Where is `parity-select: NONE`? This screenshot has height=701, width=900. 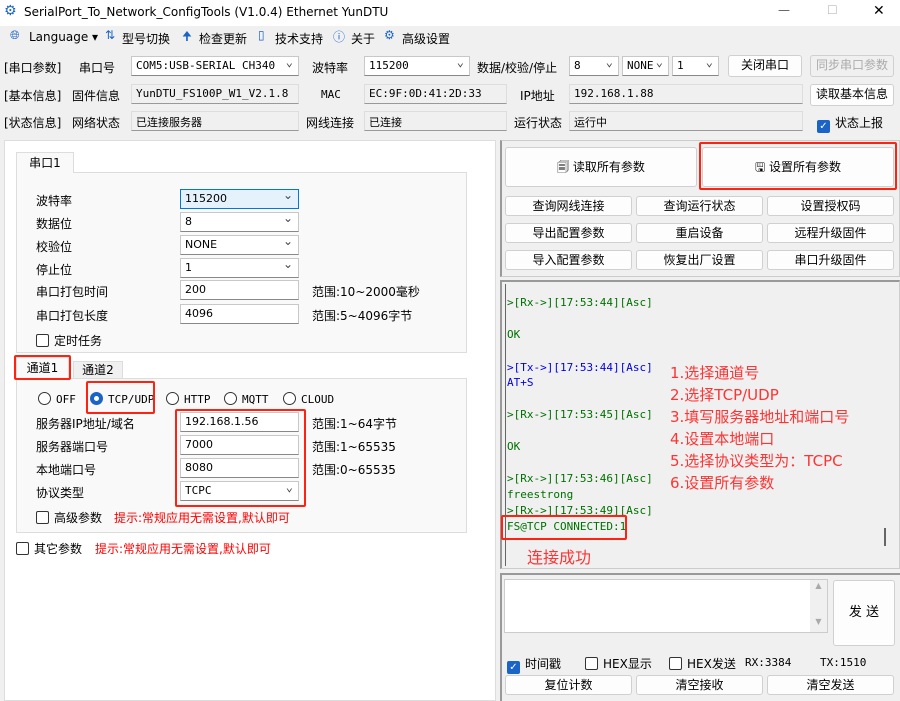 parity-select: NONE is located at coordinates (645, 66).